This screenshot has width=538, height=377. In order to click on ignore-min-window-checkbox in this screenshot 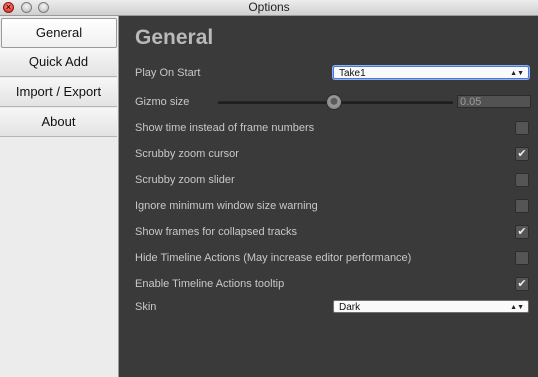, I will do `click(522, 206)`.